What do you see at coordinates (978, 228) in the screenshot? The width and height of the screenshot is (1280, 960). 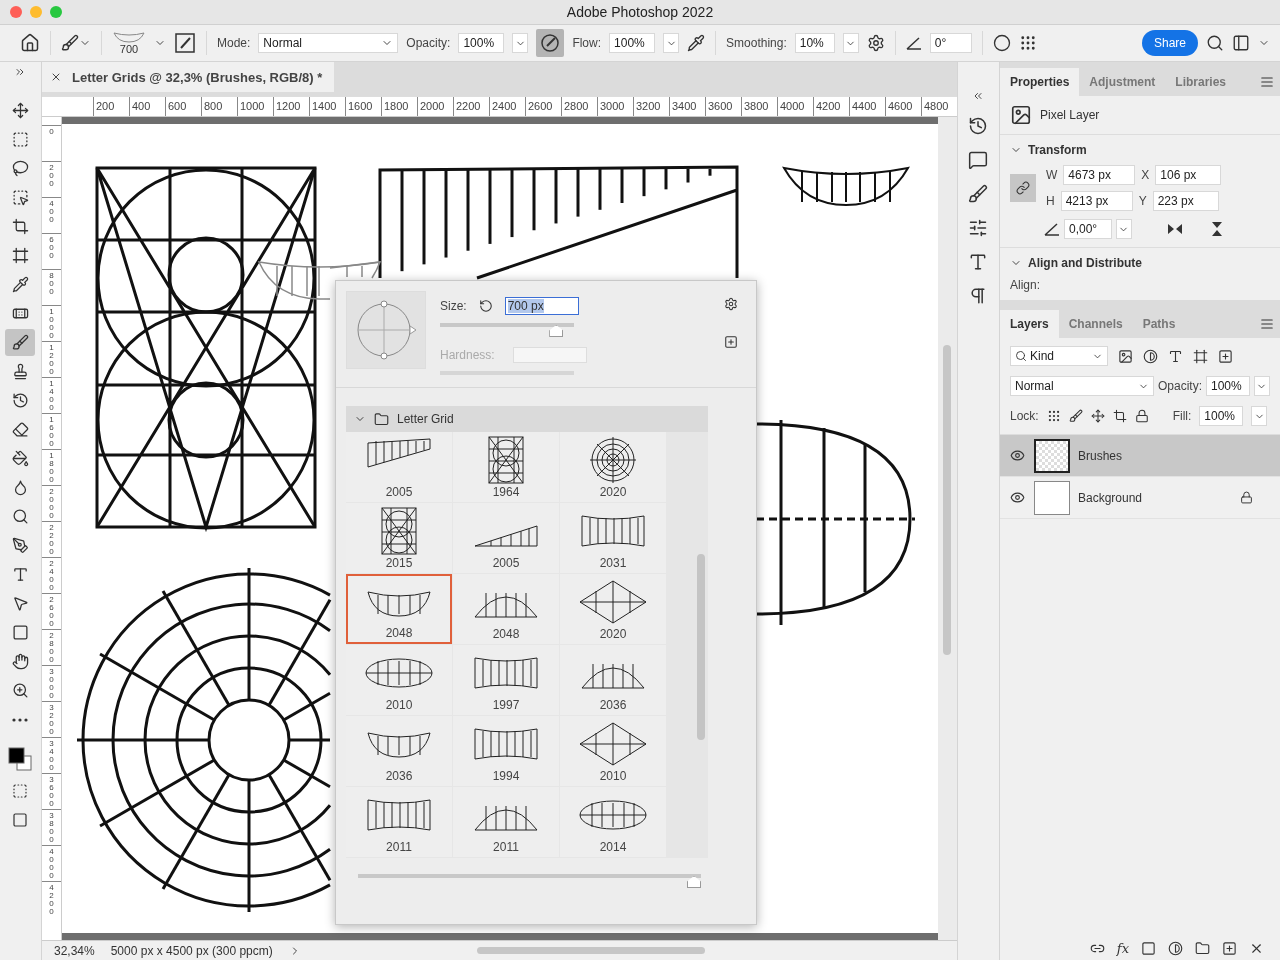 I see `sliders-icon` at bounding box center [978, 228].